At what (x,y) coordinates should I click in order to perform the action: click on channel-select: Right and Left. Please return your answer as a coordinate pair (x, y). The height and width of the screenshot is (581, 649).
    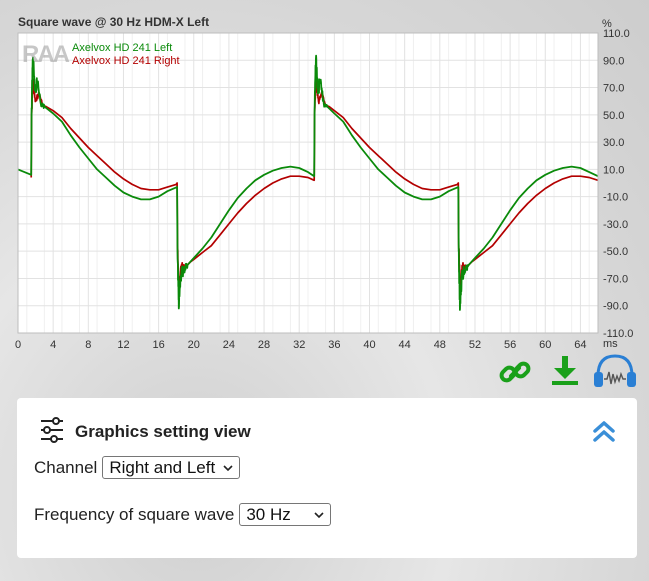
    Looking at the image, I should click on (171, 467).